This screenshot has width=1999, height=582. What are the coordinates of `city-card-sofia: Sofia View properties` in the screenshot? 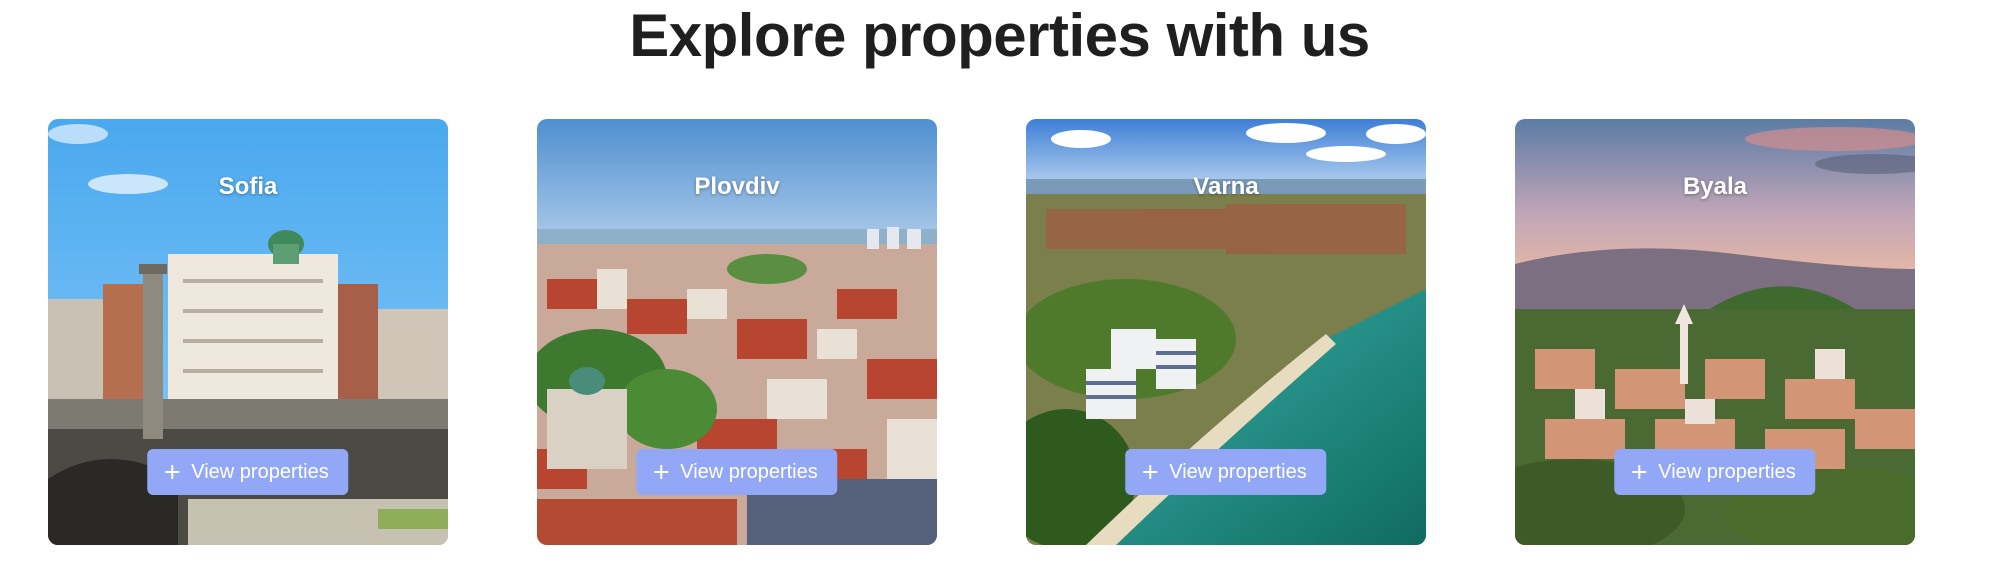 It's located at (248, 332).